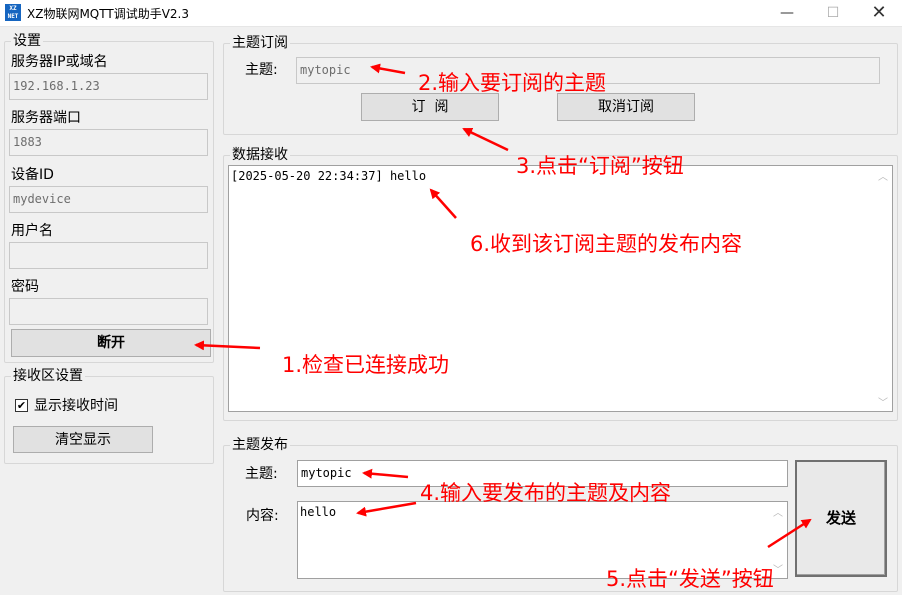 The height and width of the screenshot is (595, 902). I want to click on password-label: 密码, so click(25, 287).